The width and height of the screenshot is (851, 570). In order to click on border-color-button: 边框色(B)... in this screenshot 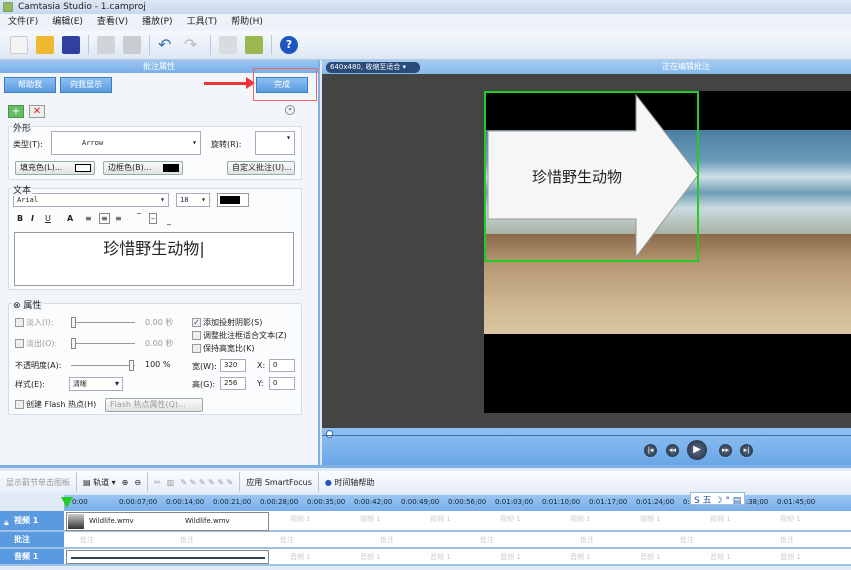, I will do `click(143, 168)`.